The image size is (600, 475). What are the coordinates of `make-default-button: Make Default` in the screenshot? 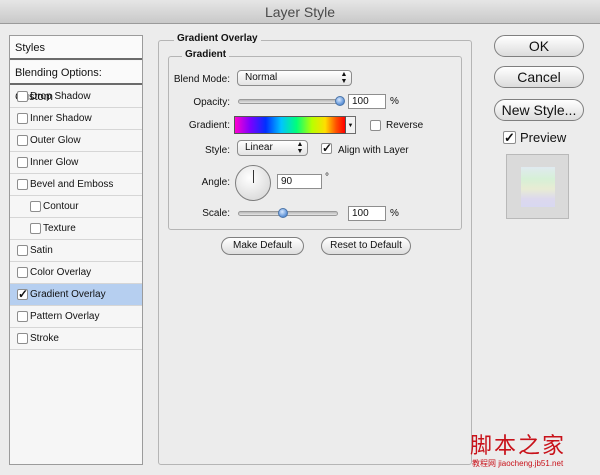 It's located at (262, 246).